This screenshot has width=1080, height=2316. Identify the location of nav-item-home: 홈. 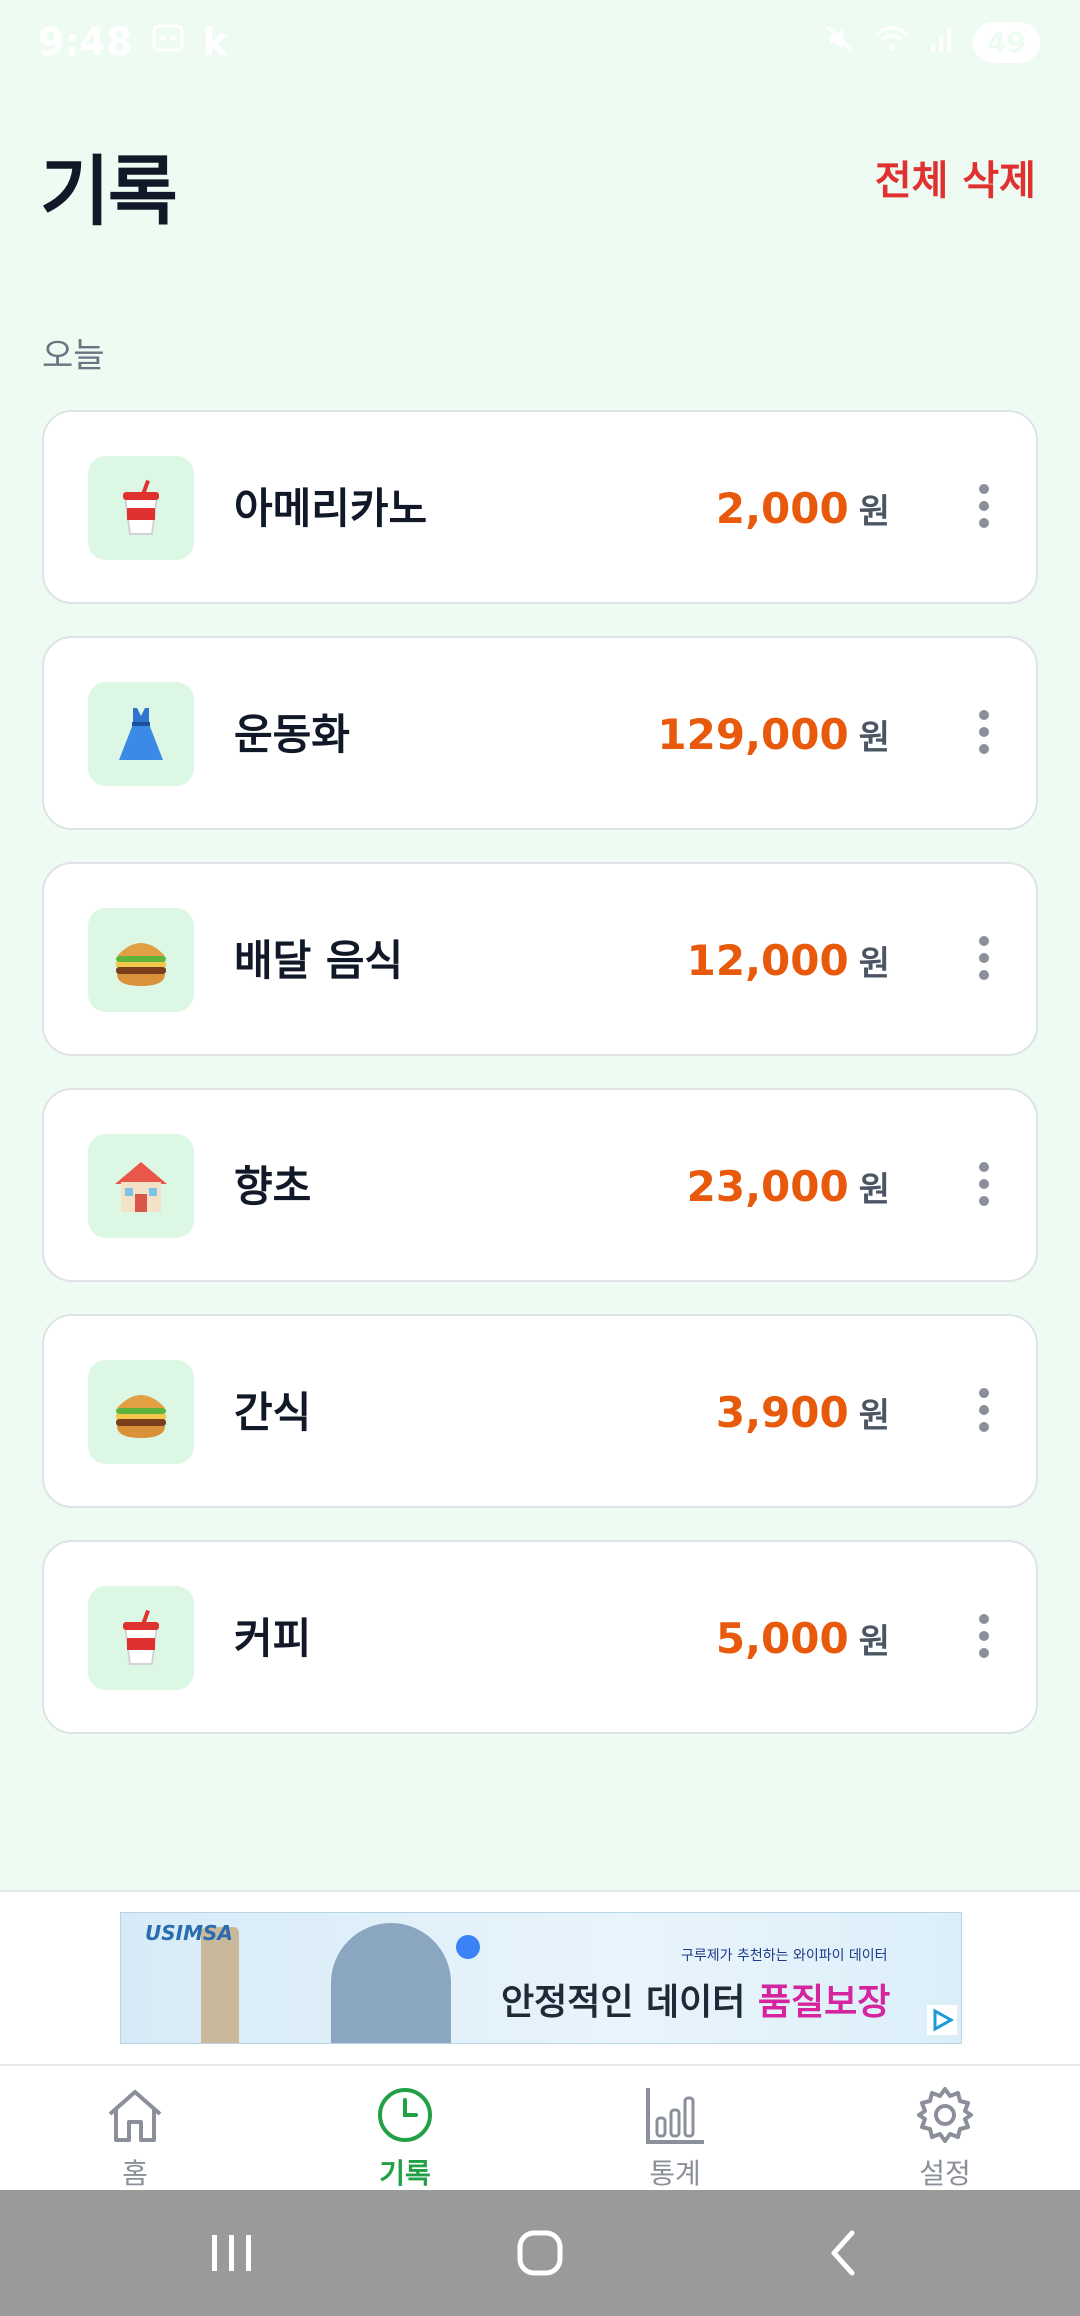
(135, 2129).